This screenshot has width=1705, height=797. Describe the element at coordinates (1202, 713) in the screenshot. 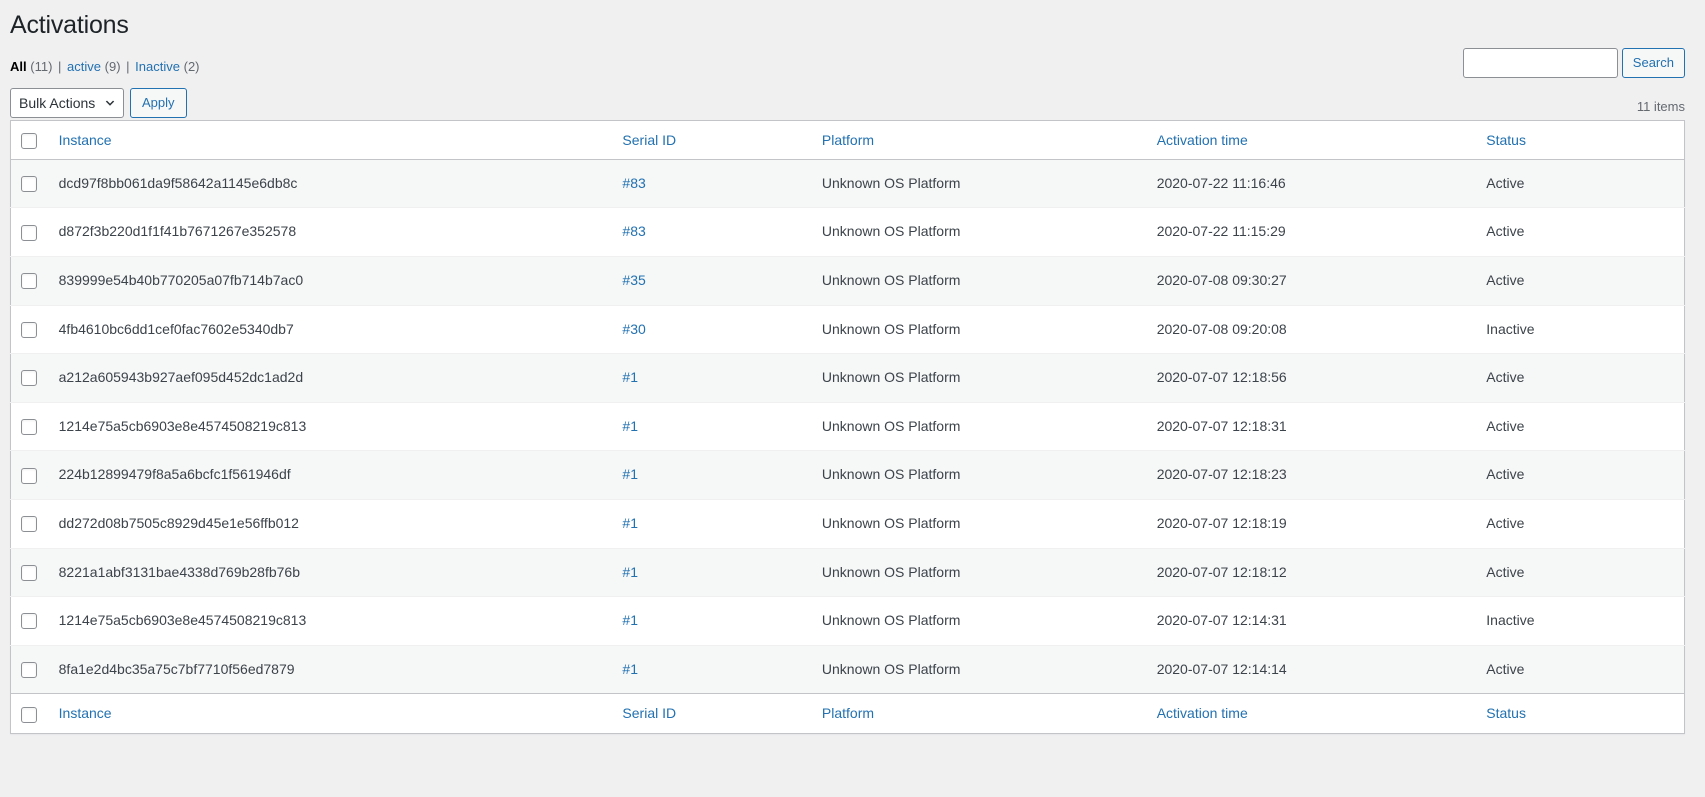

I see `column-sort-link-activation-time-footer: Activation time` at that location.